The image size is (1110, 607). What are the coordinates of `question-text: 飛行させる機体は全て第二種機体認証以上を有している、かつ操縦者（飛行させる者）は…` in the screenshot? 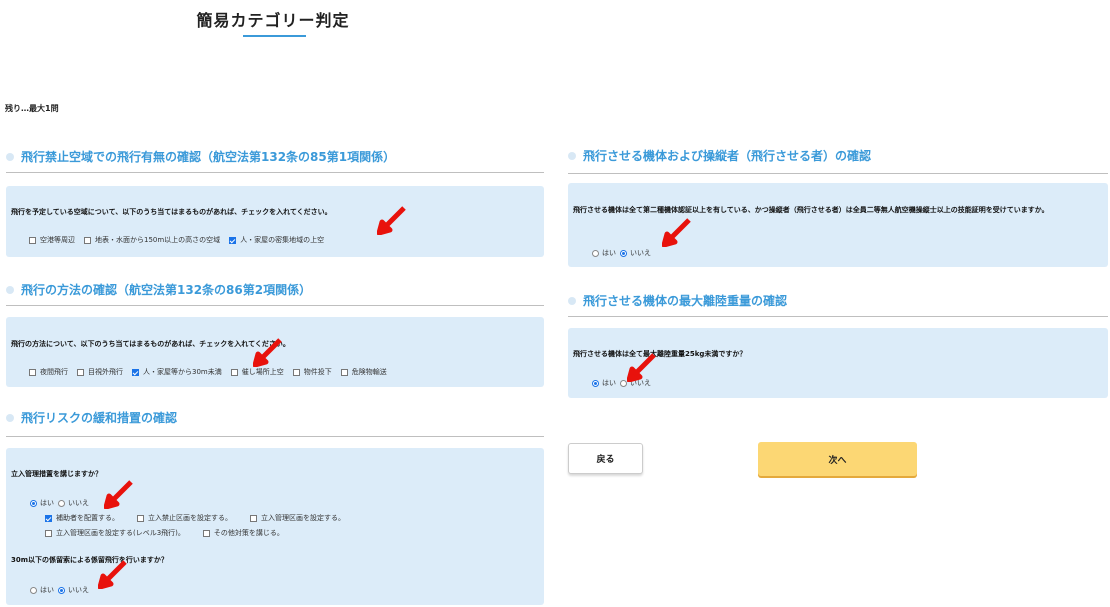 It's located at (811, 210).